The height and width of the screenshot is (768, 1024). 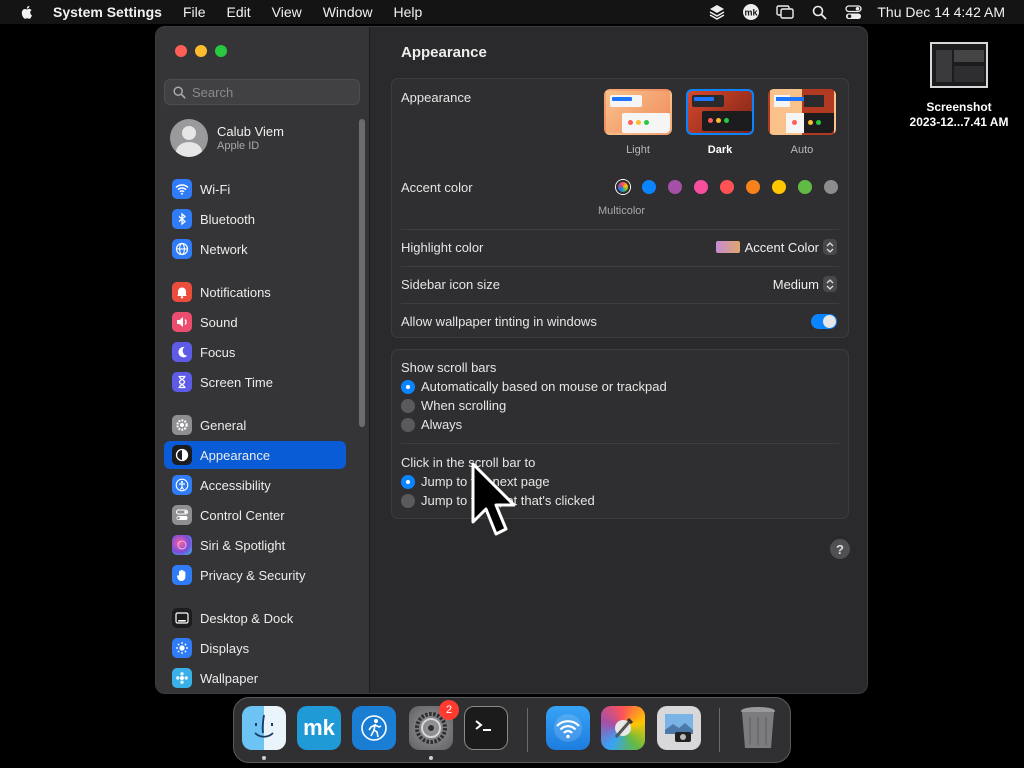 What do you see at coordinates (805, 187) in the screenshot?
I see `accent-green-swatch` at bounding box center [805, 187].